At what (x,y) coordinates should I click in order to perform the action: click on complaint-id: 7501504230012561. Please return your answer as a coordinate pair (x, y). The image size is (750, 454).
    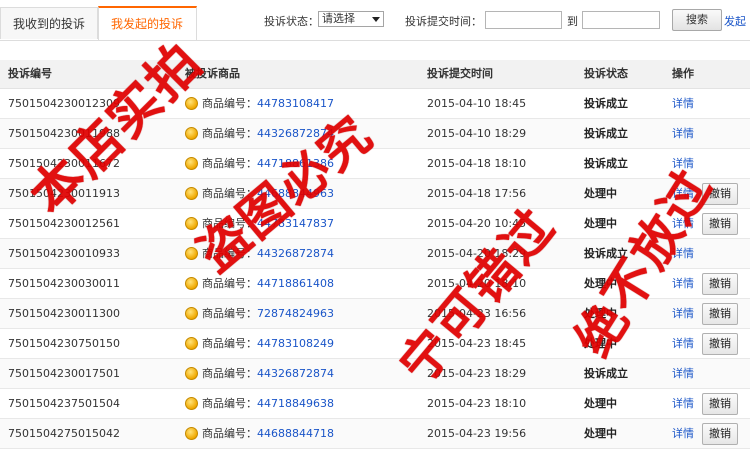
    Looking at the image, I should click on (64, 223).